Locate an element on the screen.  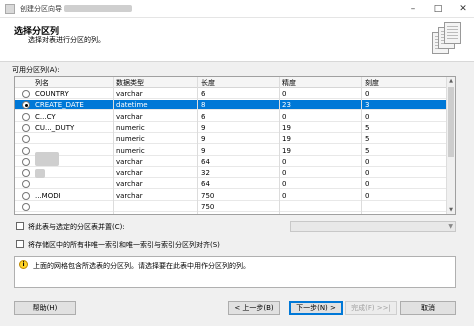
table-row: COUNTRY varchar 6 0 0 is located at coordinates (230, 94).